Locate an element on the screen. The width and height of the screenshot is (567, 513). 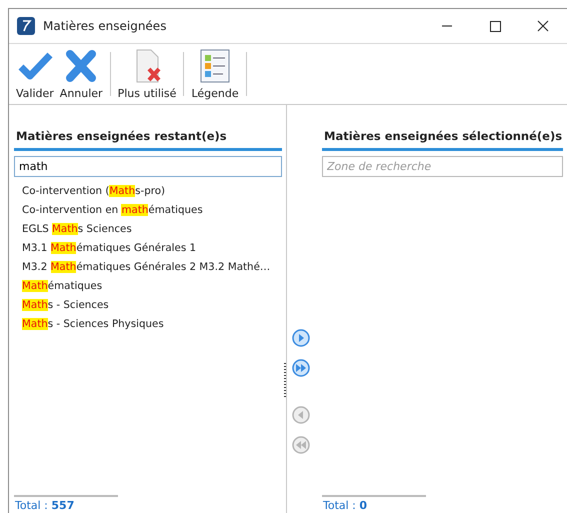
panel-title: Matières enseignées restant(e)s is located at coordinates (121, 136).